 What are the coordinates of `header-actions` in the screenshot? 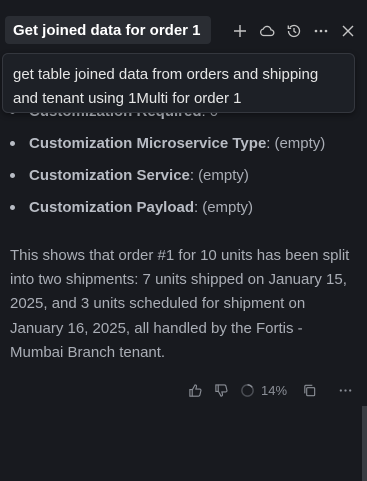 It's located at (293, 31).